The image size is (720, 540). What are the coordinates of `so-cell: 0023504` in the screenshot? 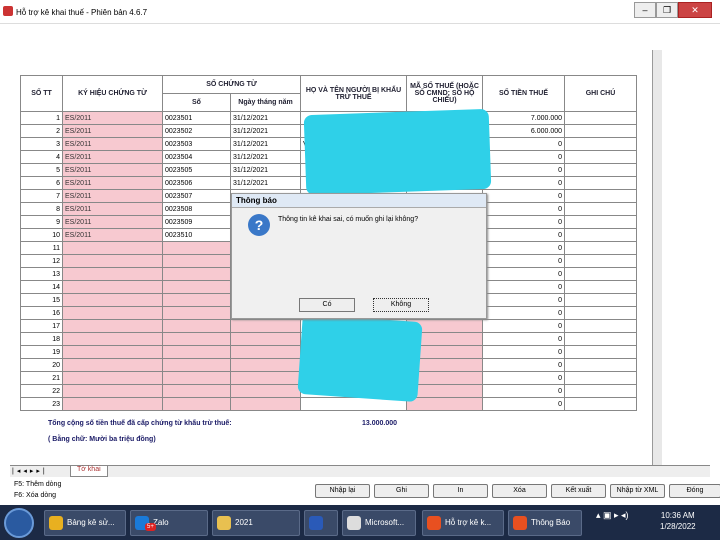 It's located at (196, 157).